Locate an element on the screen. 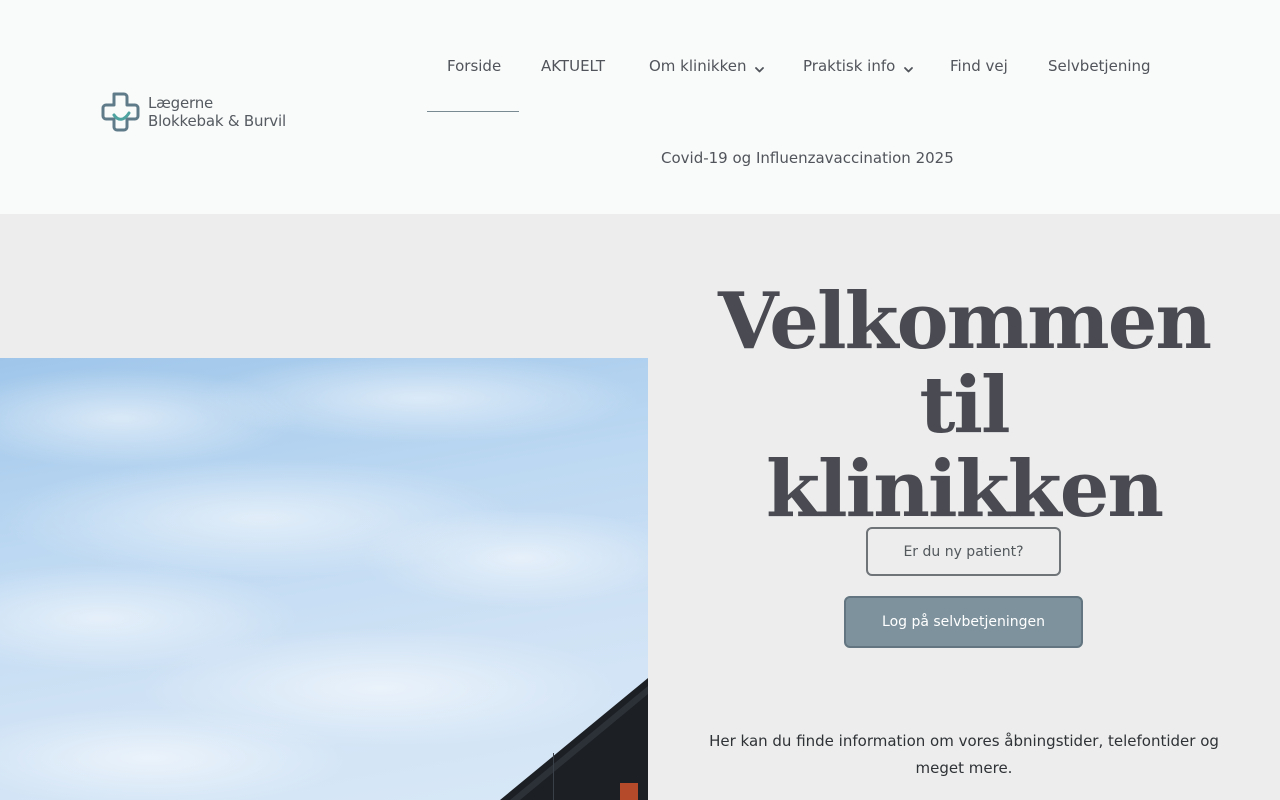 This screenshot has height=800, width=1280. nav-item-selvbetjening: Selvbetjening is located at coordinates (1099, 66).